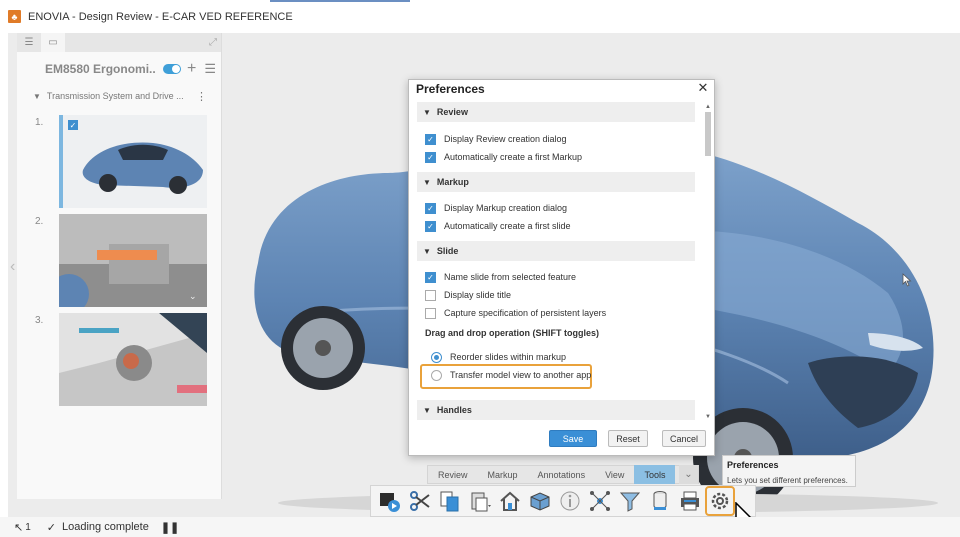  I want to click on display-markup-creation-option: ✓ Display Markup creation dialog, so click(496, 208).